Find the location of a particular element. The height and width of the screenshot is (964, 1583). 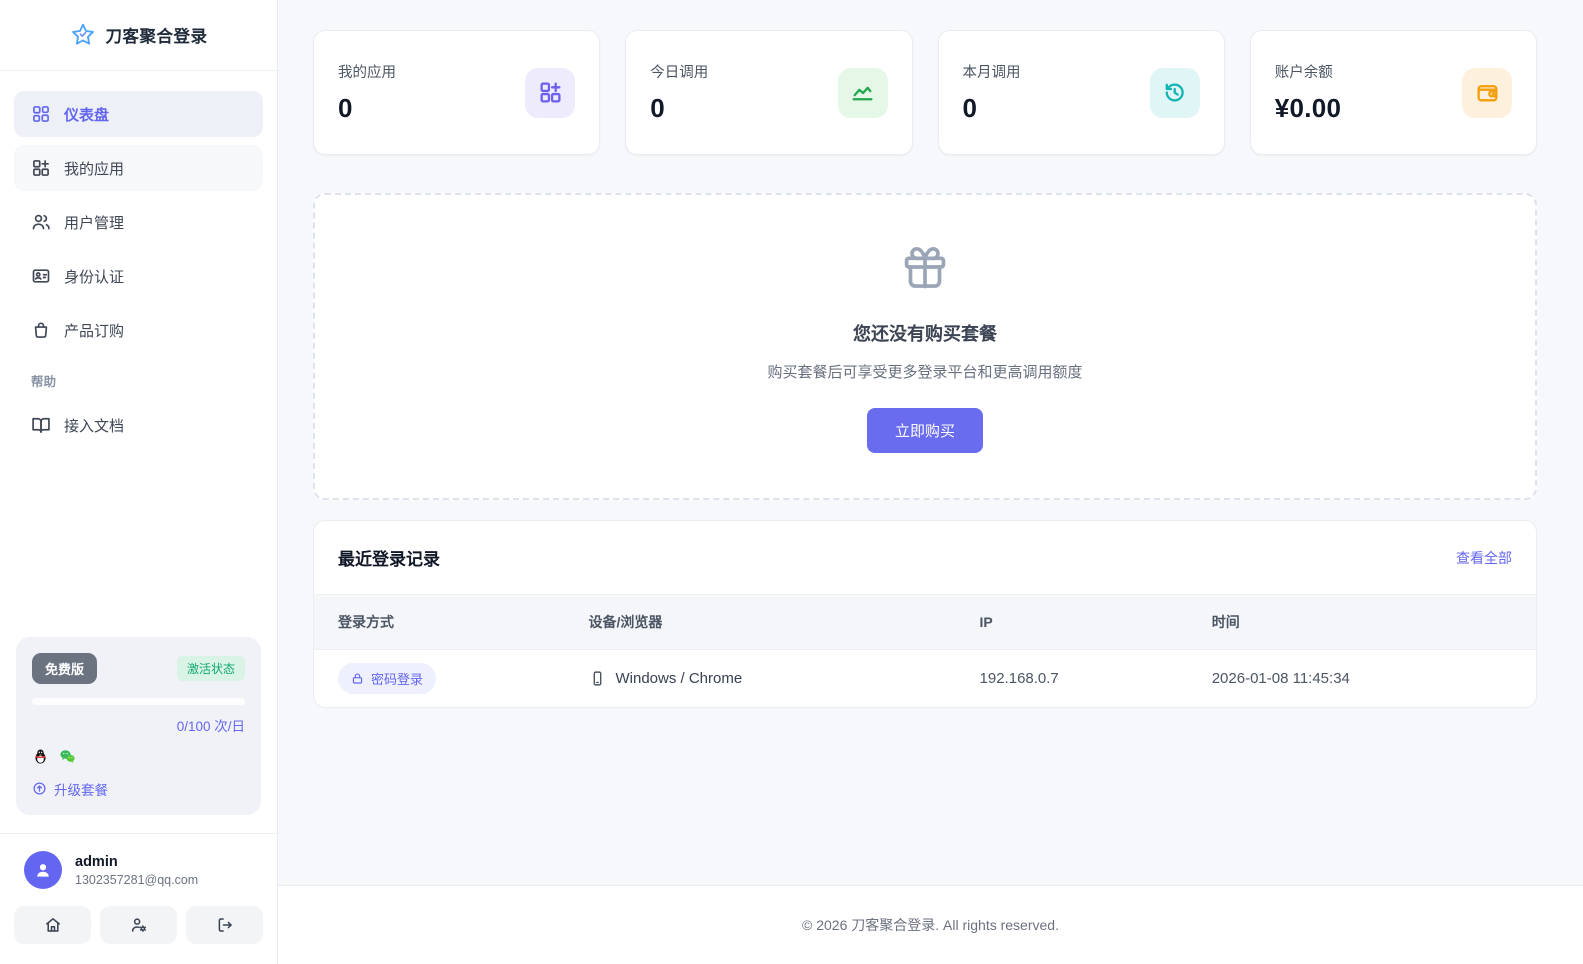

plan-card: 免费版 激活状态 0/100 次/日 升级套餐 is located at coordinates (138, 725).